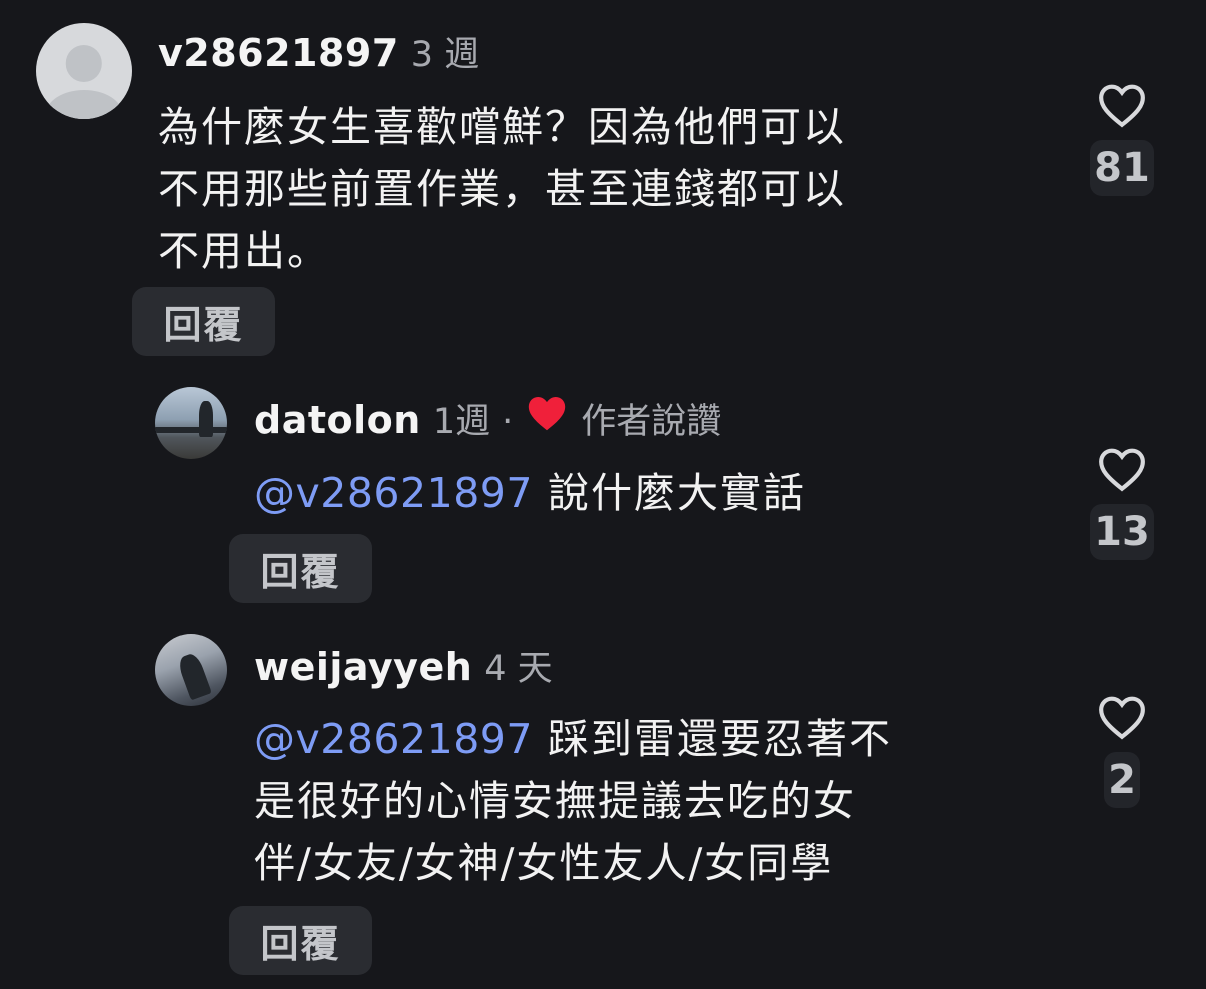 The height and width of the screenshot is (989, 1206). What do you see at coordinates (1122, 139) in the screenshot?
I see `like-column: 81` at bounding box center [1122, 139].